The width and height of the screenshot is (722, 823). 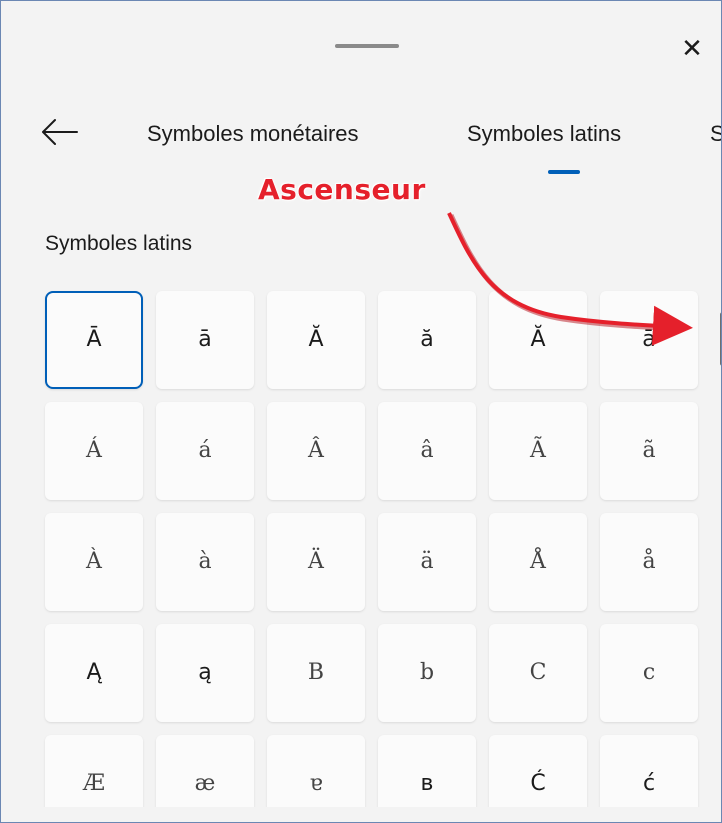 What do you see at coordinates (94, 771) in the screenshot?
I see `symbol-cell: Æ` at bounding box center [94, 771].